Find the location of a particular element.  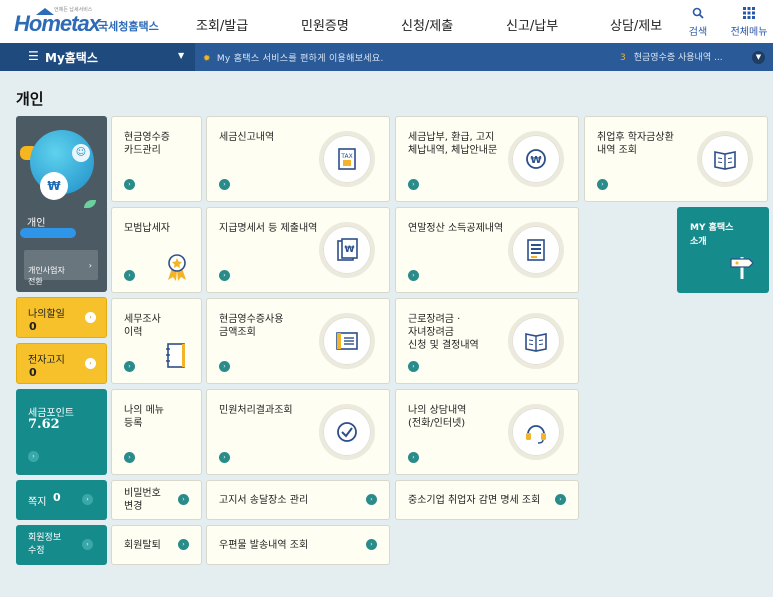

switch-to-business-button: 개인사업자 전환 › is located at coordinates (61, 268).